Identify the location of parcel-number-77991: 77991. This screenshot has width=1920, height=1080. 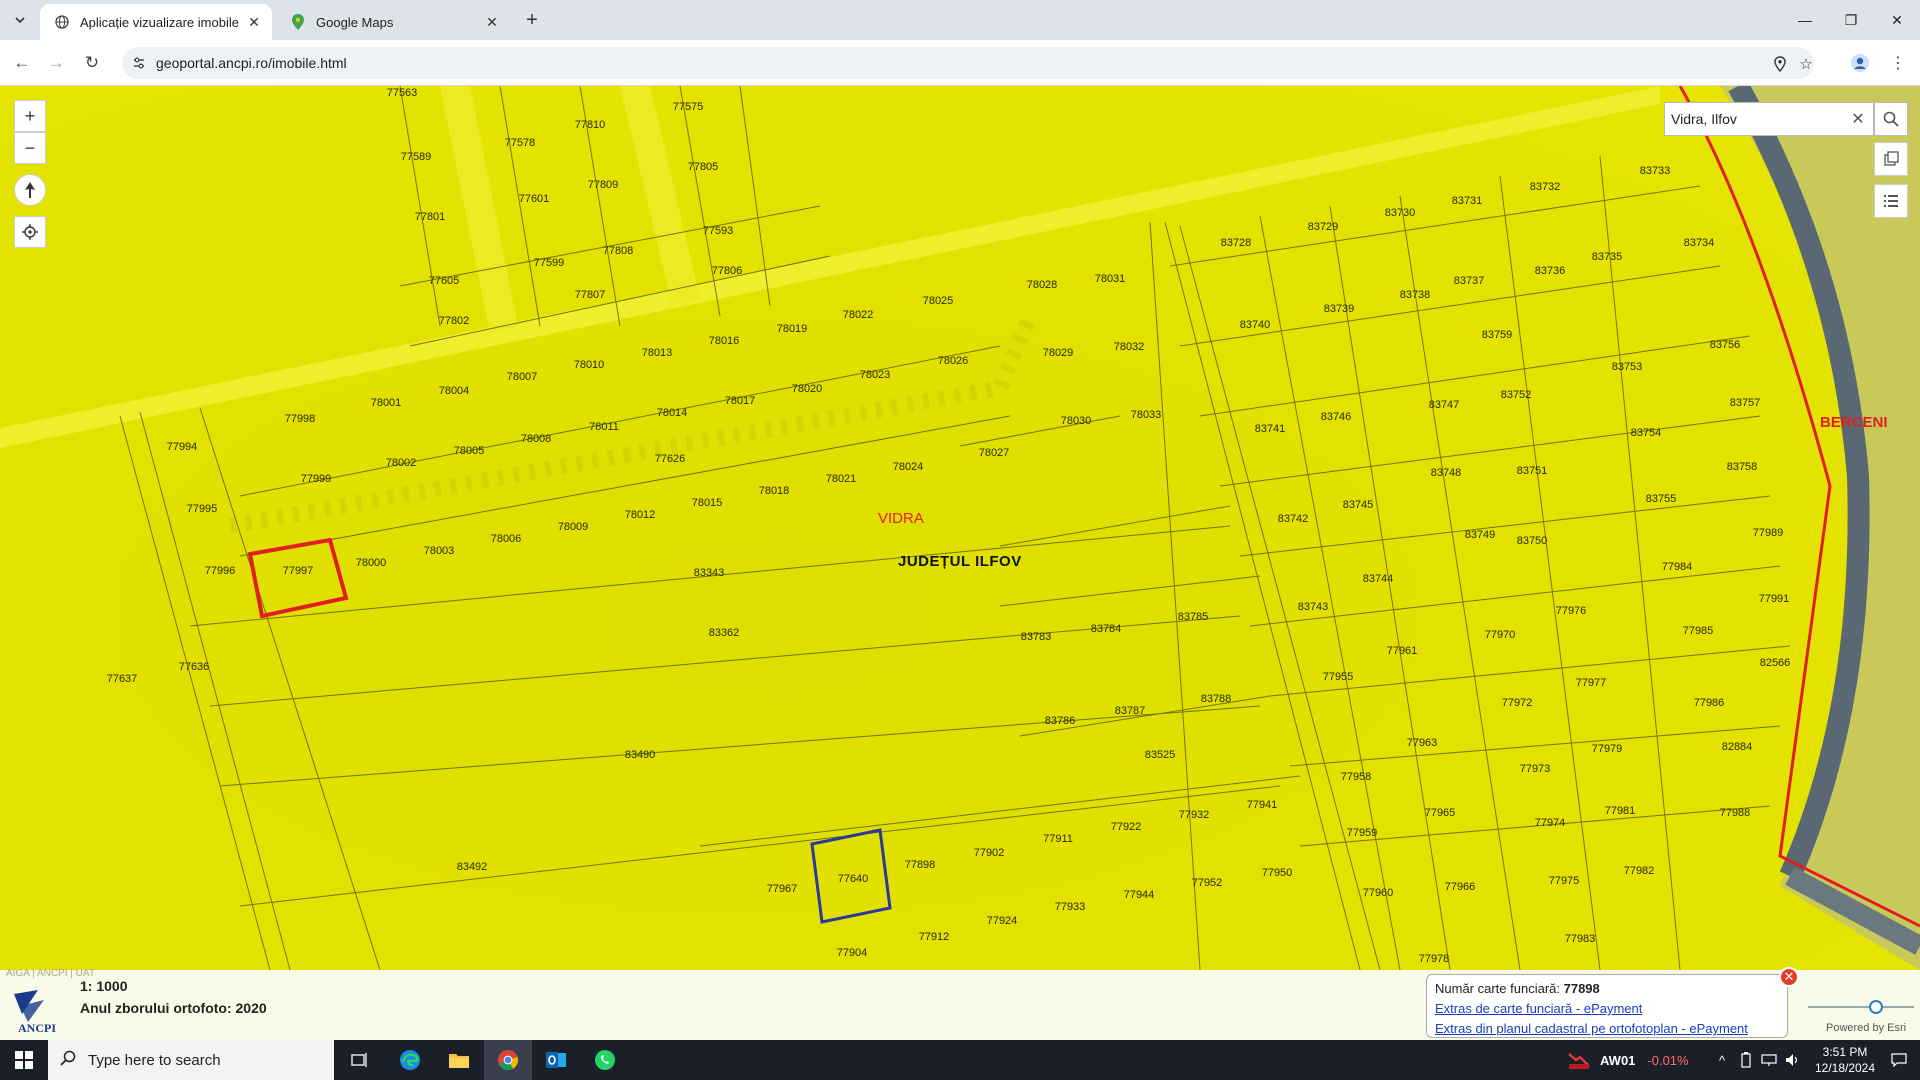
(1774, 599).